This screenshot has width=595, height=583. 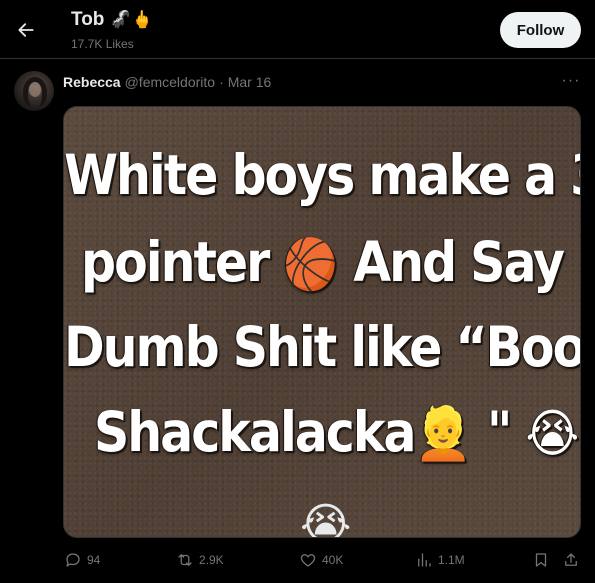 I want to click on reply-icon, so click(x=73, y=560).